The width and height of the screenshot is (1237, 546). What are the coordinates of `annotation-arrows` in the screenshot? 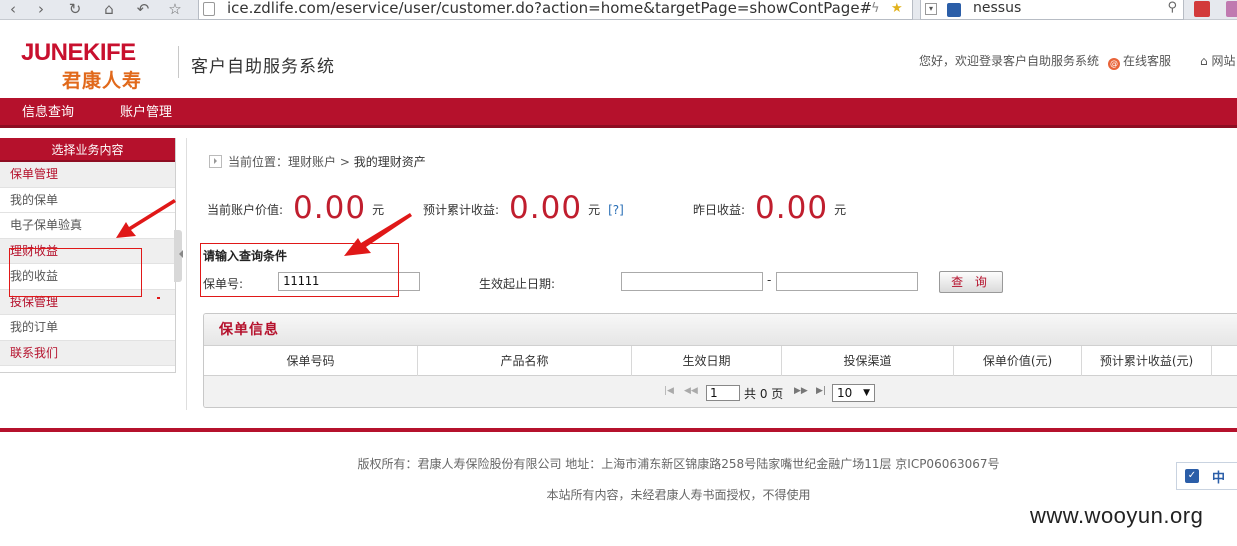 It's located at (264, 227).